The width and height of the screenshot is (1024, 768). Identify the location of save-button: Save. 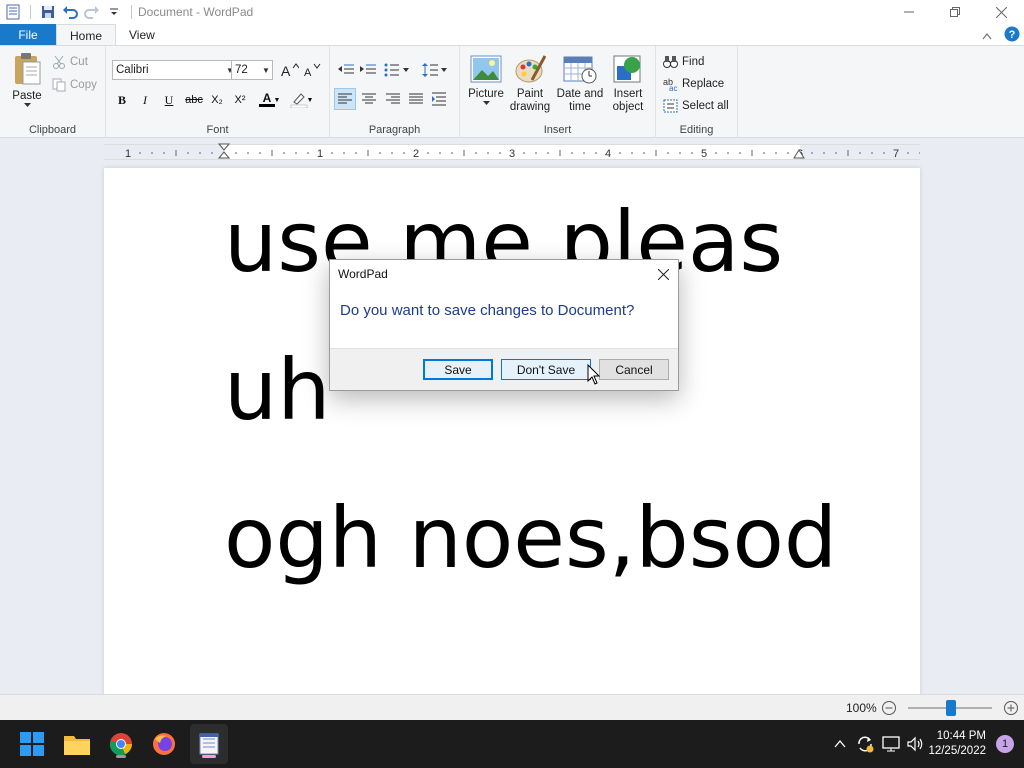
(458, 369).